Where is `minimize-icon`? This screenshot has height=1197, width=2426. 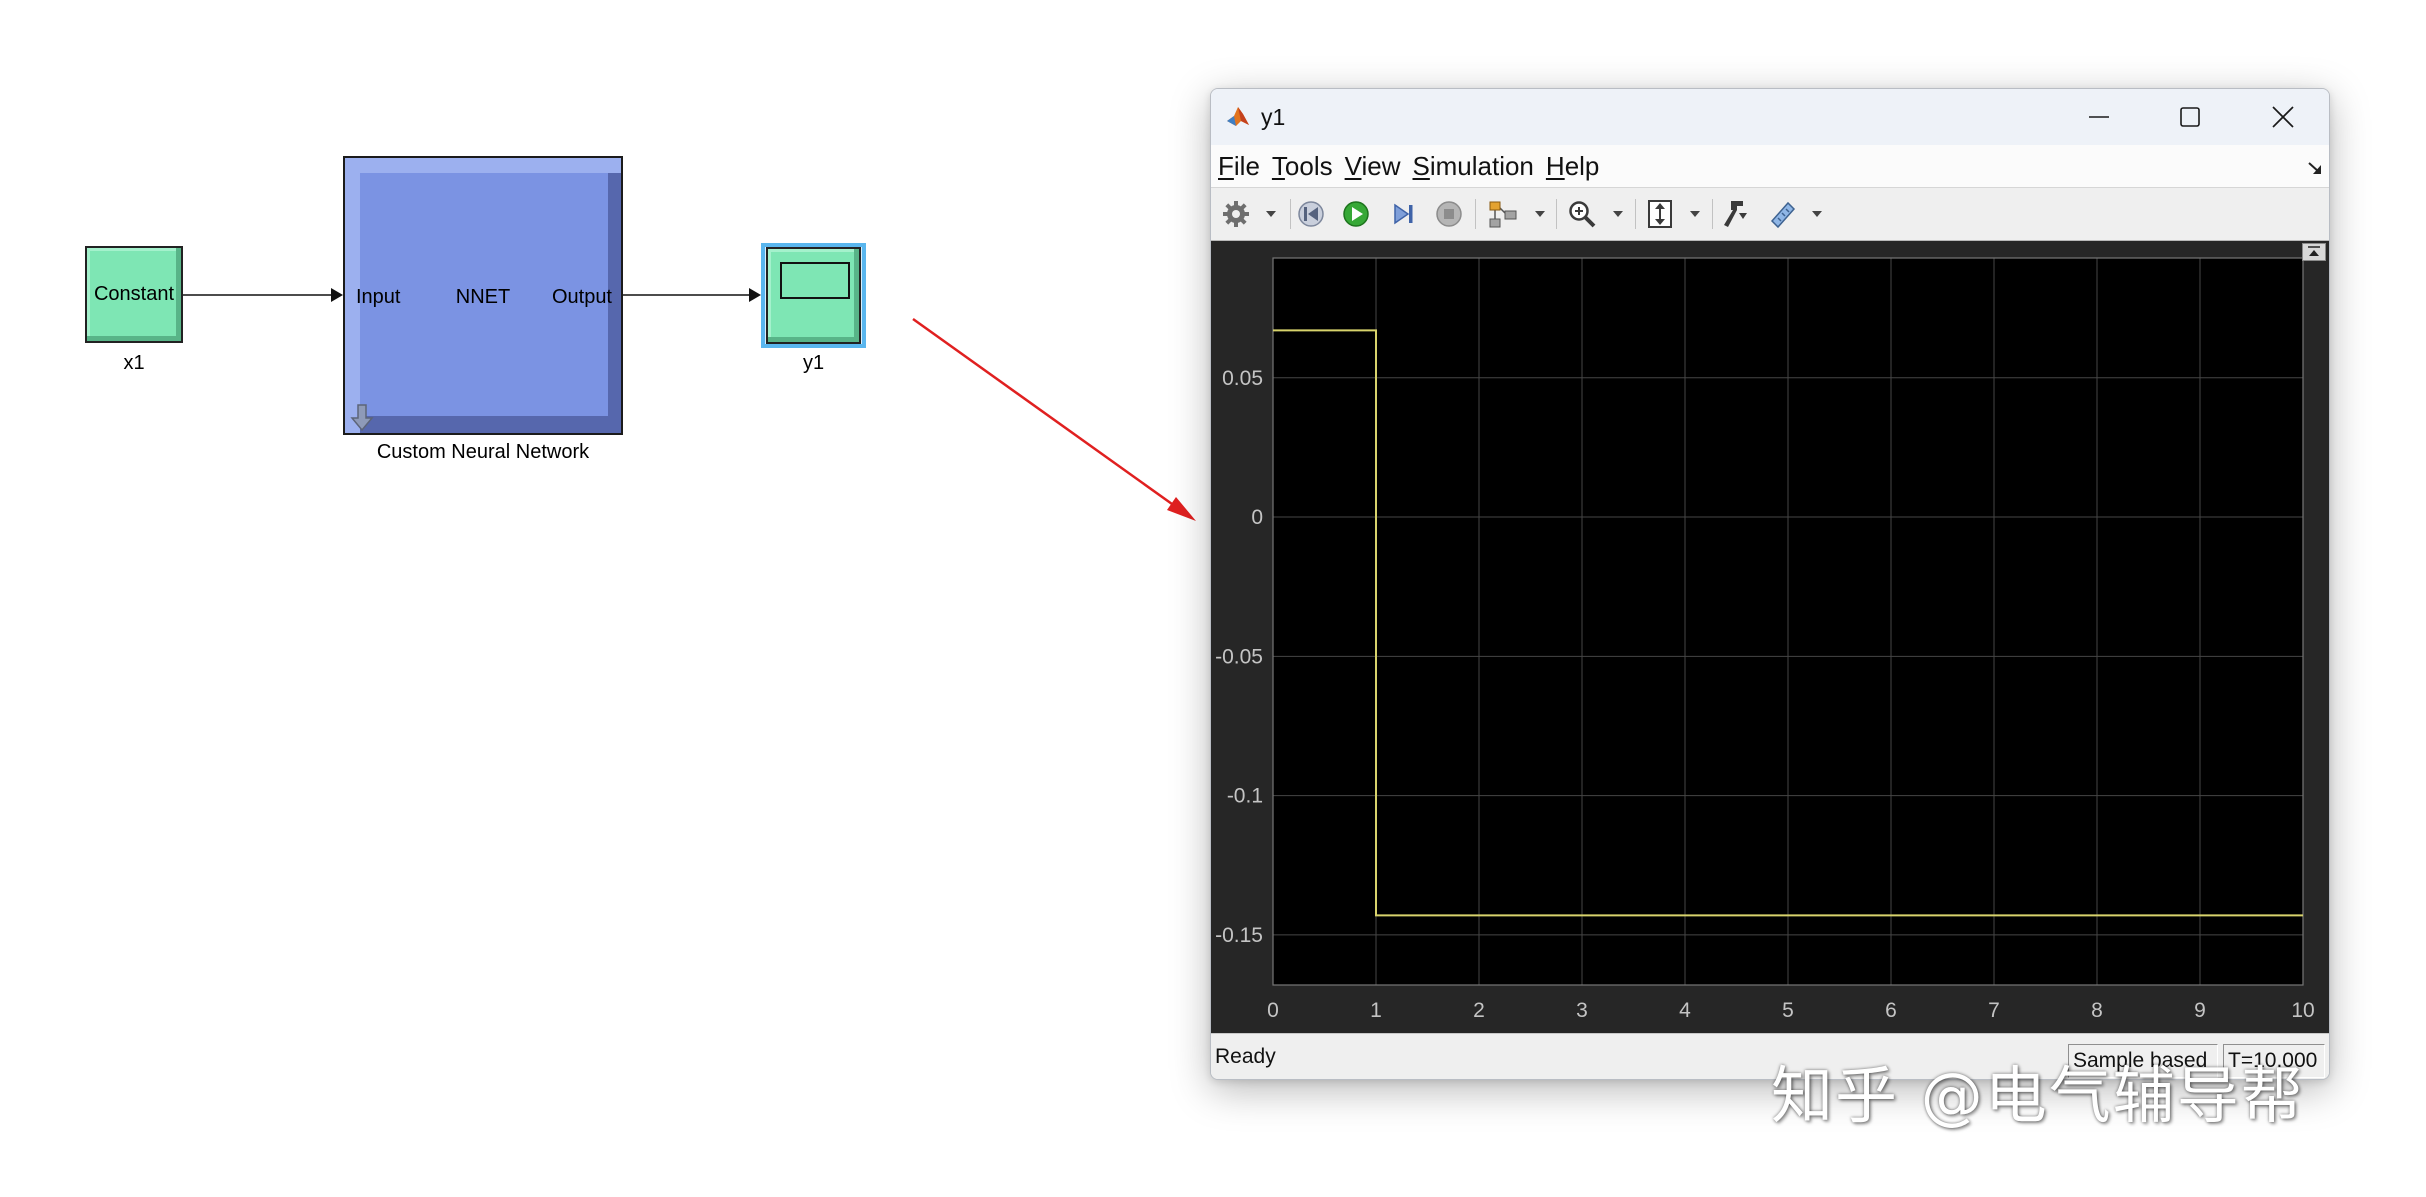 minimize-icon is located at coordinates (2099, 117).